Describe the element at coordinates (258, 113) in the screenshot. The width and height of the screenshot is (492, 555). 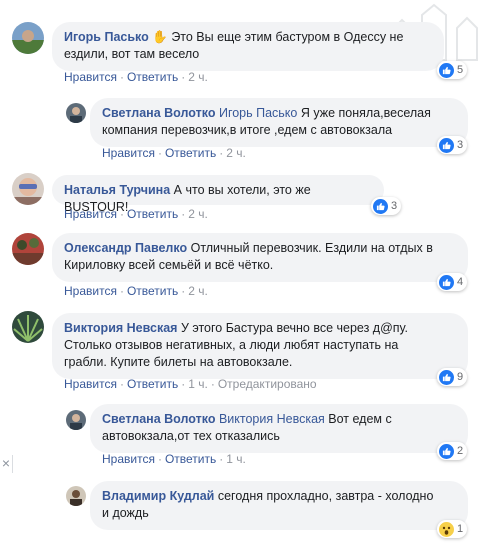
I see `tagged-user: Игорь Пасько` at that location.